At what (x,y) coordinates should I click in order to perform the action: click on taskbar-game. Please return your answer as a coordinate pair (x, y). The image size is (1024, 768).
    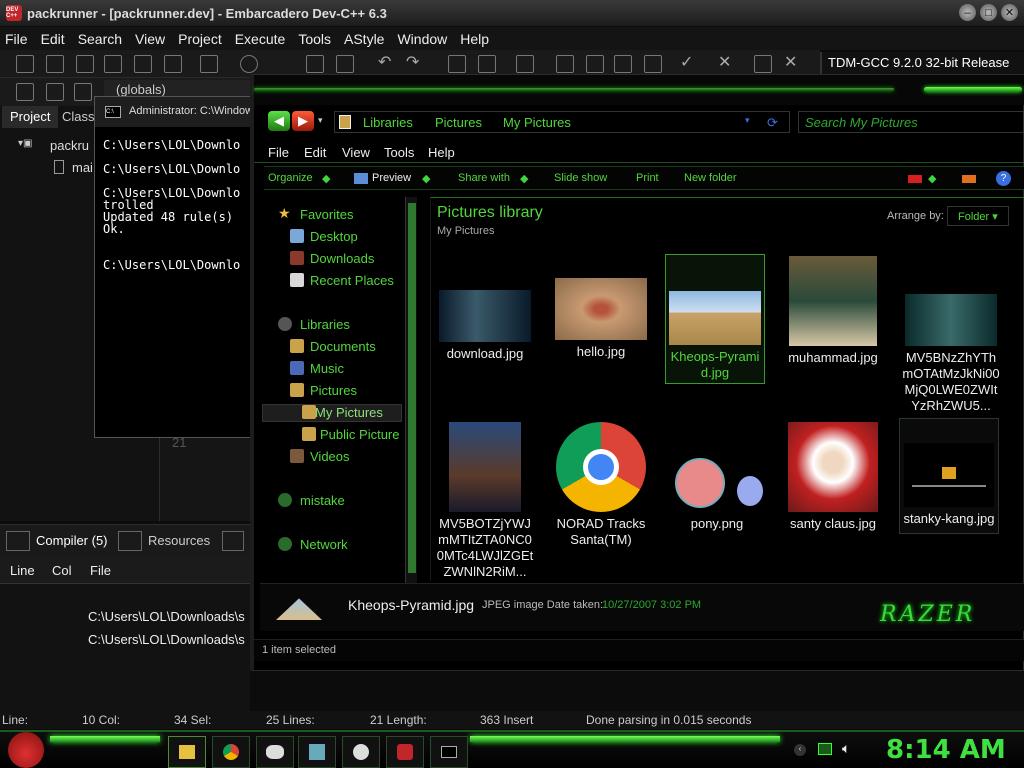
    Looking at the image, I should click on (361, 752).